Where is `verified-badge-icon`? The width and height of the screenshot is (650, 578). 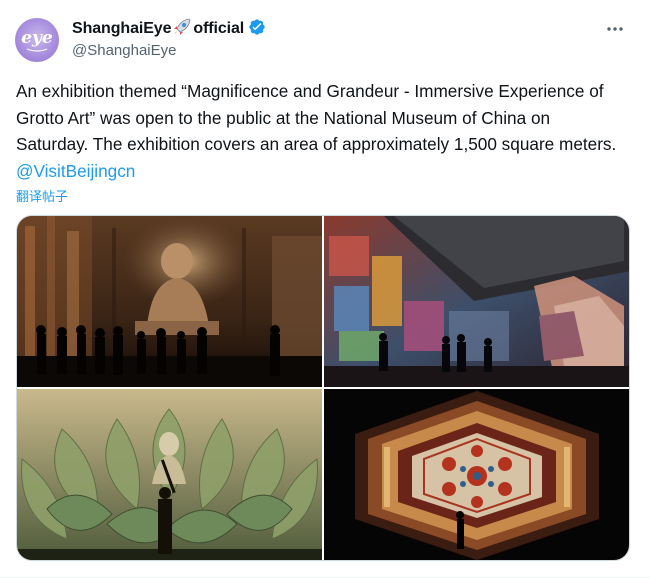 verified-badge-icon is located at coordinates (257, 29).